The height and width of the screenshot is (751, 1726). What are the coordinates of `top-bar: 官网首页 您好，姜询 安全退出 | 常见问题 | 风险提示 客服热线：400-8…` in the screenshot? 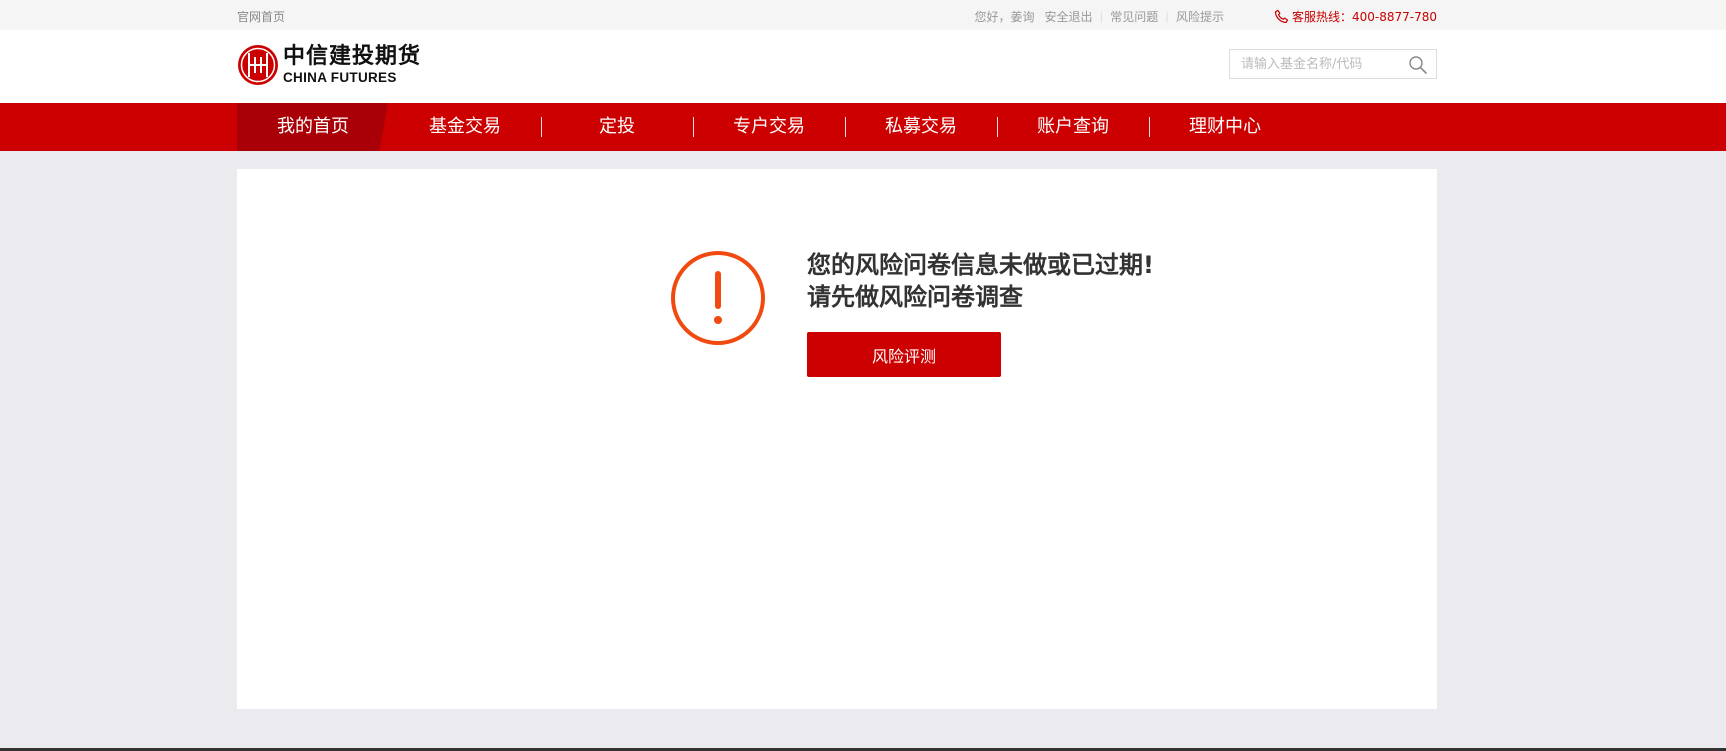 It's located at (863, 15).